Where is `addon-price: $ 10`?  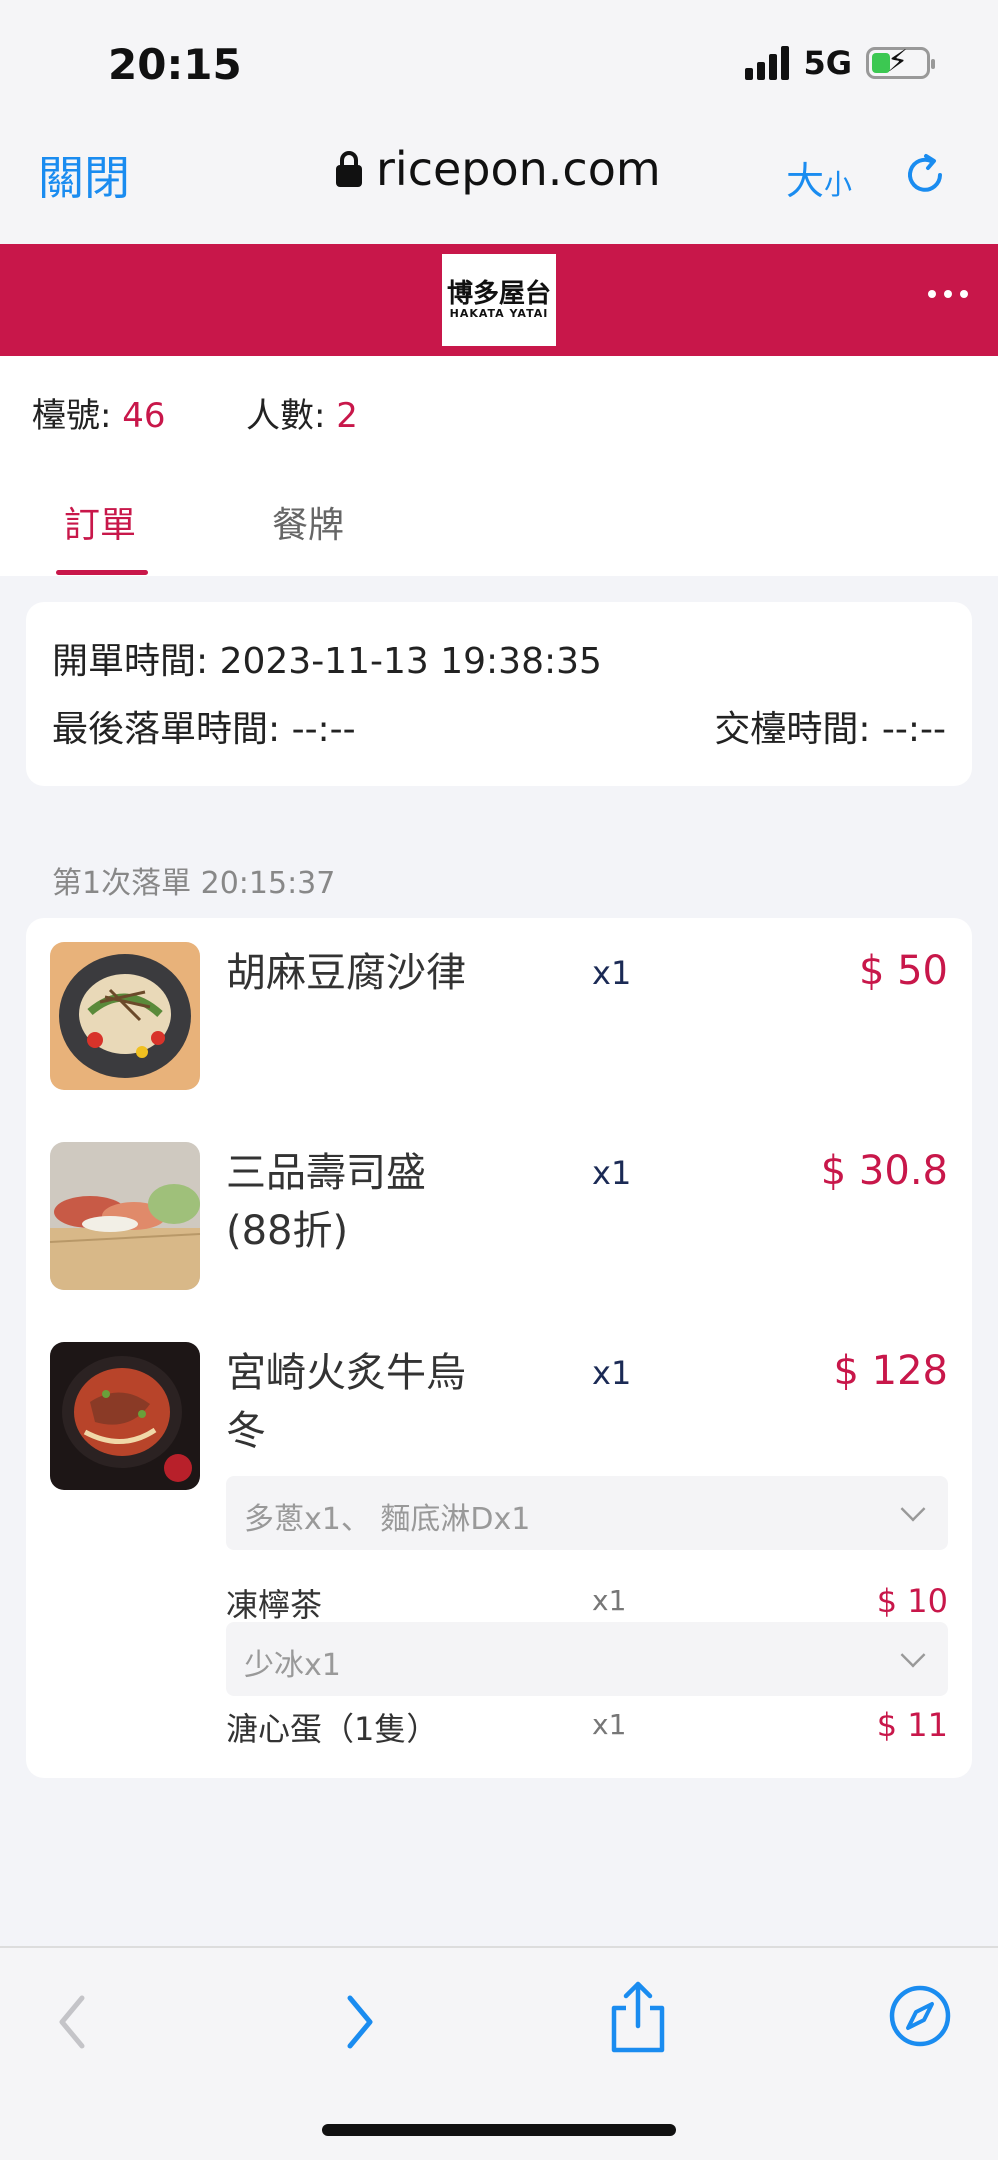 addon-price: $ 10 is located at coordinates (912, 1601).